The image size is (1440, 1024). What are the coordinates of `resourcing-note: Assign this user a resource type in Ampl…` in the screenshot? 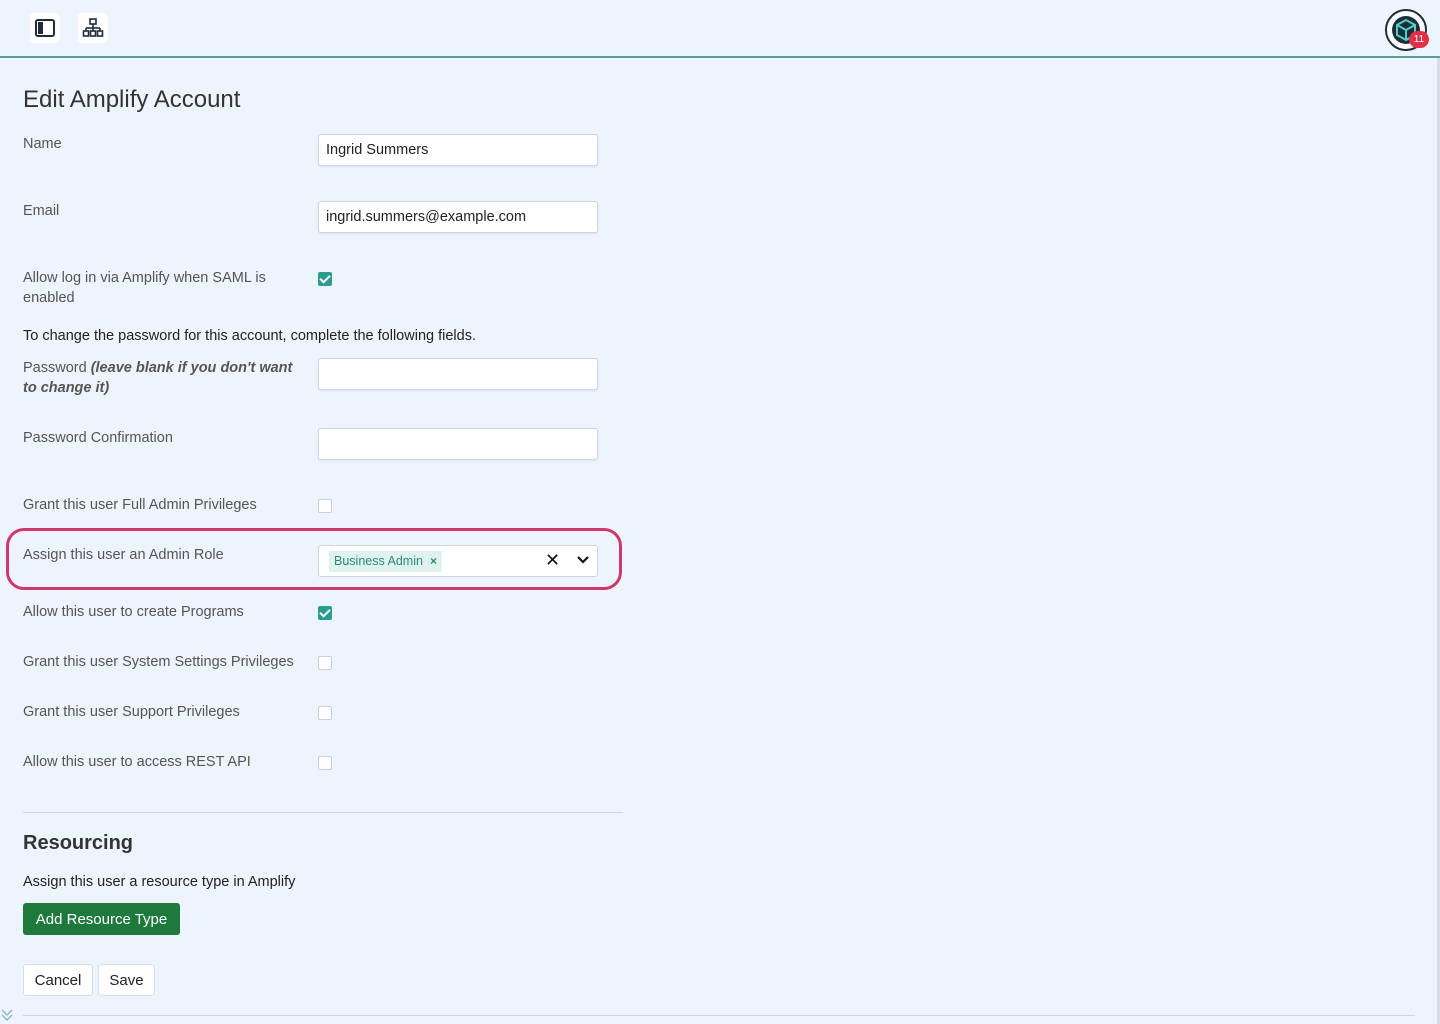 It's located at (159, 882).